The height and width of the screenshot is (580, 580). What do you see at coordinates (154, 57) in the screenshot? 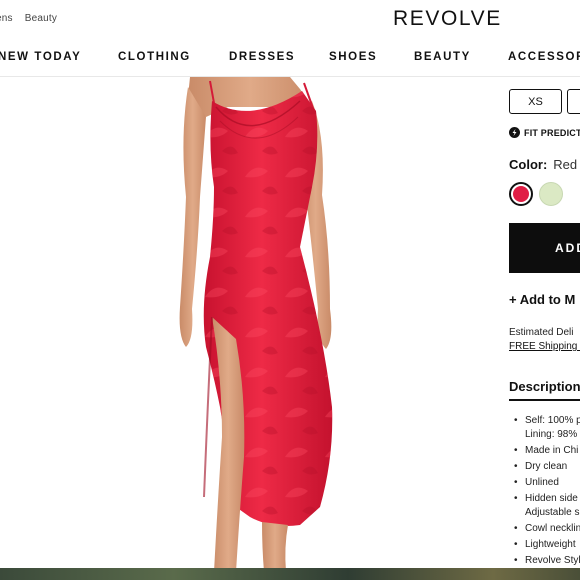
I see `nav-item-clothing: CLOTHING` at bounding box center [154, 57].